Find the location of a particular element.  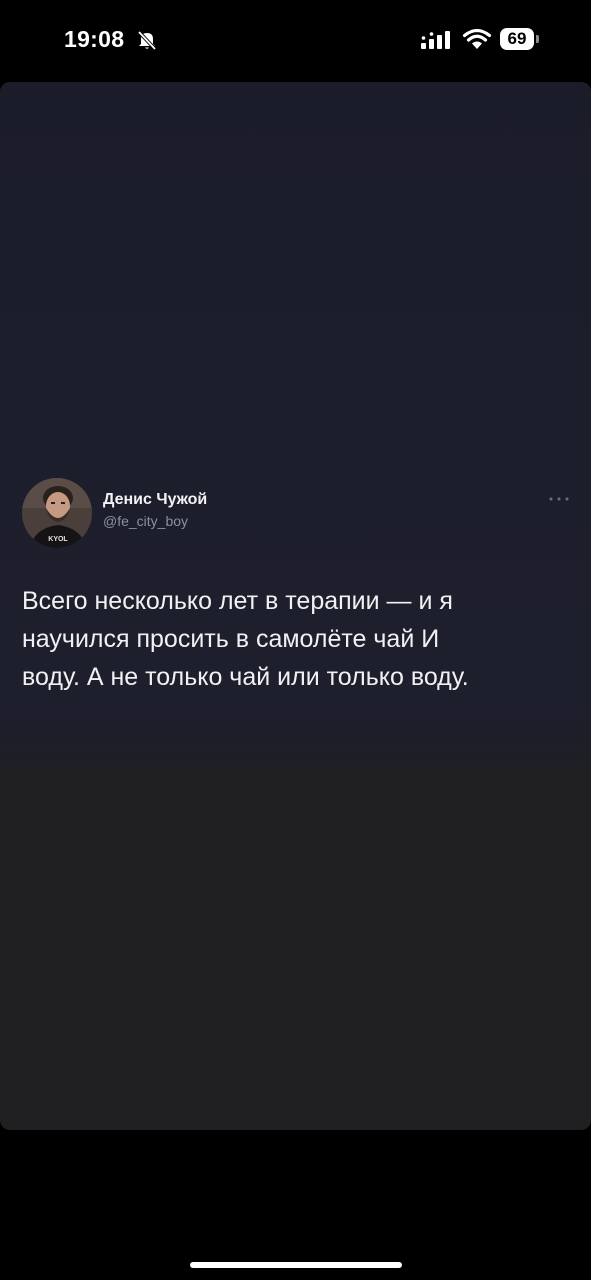

battery-tip is located at coordinates (537, 39).